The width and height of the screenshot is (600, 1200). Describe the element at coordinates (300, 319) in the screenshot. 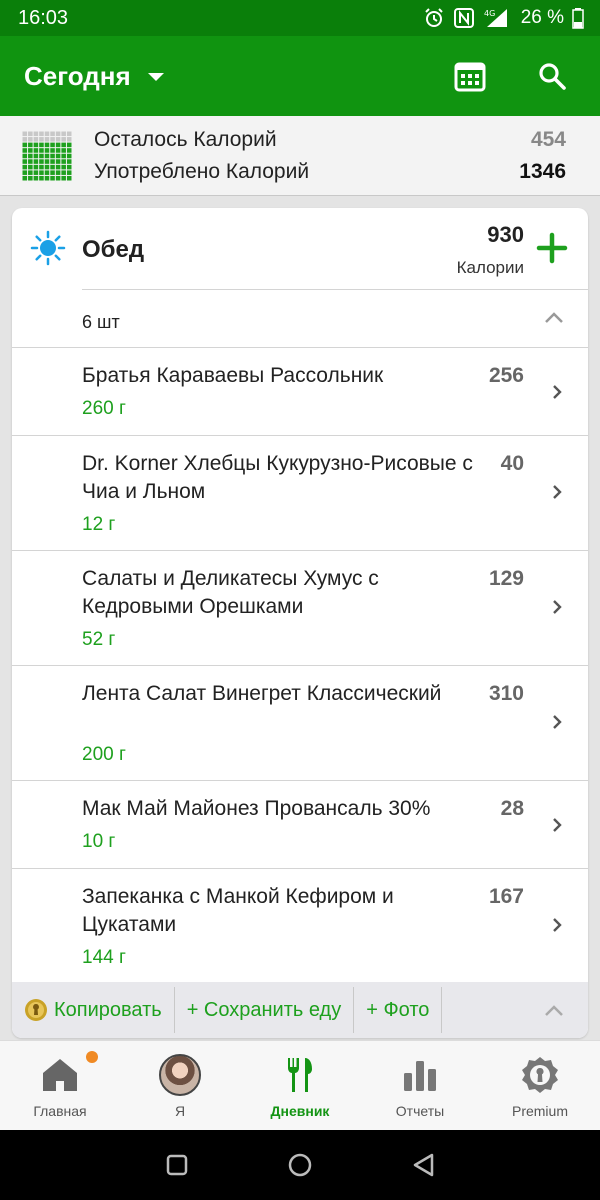

I see `item-count-row: 6 шт` at that location.